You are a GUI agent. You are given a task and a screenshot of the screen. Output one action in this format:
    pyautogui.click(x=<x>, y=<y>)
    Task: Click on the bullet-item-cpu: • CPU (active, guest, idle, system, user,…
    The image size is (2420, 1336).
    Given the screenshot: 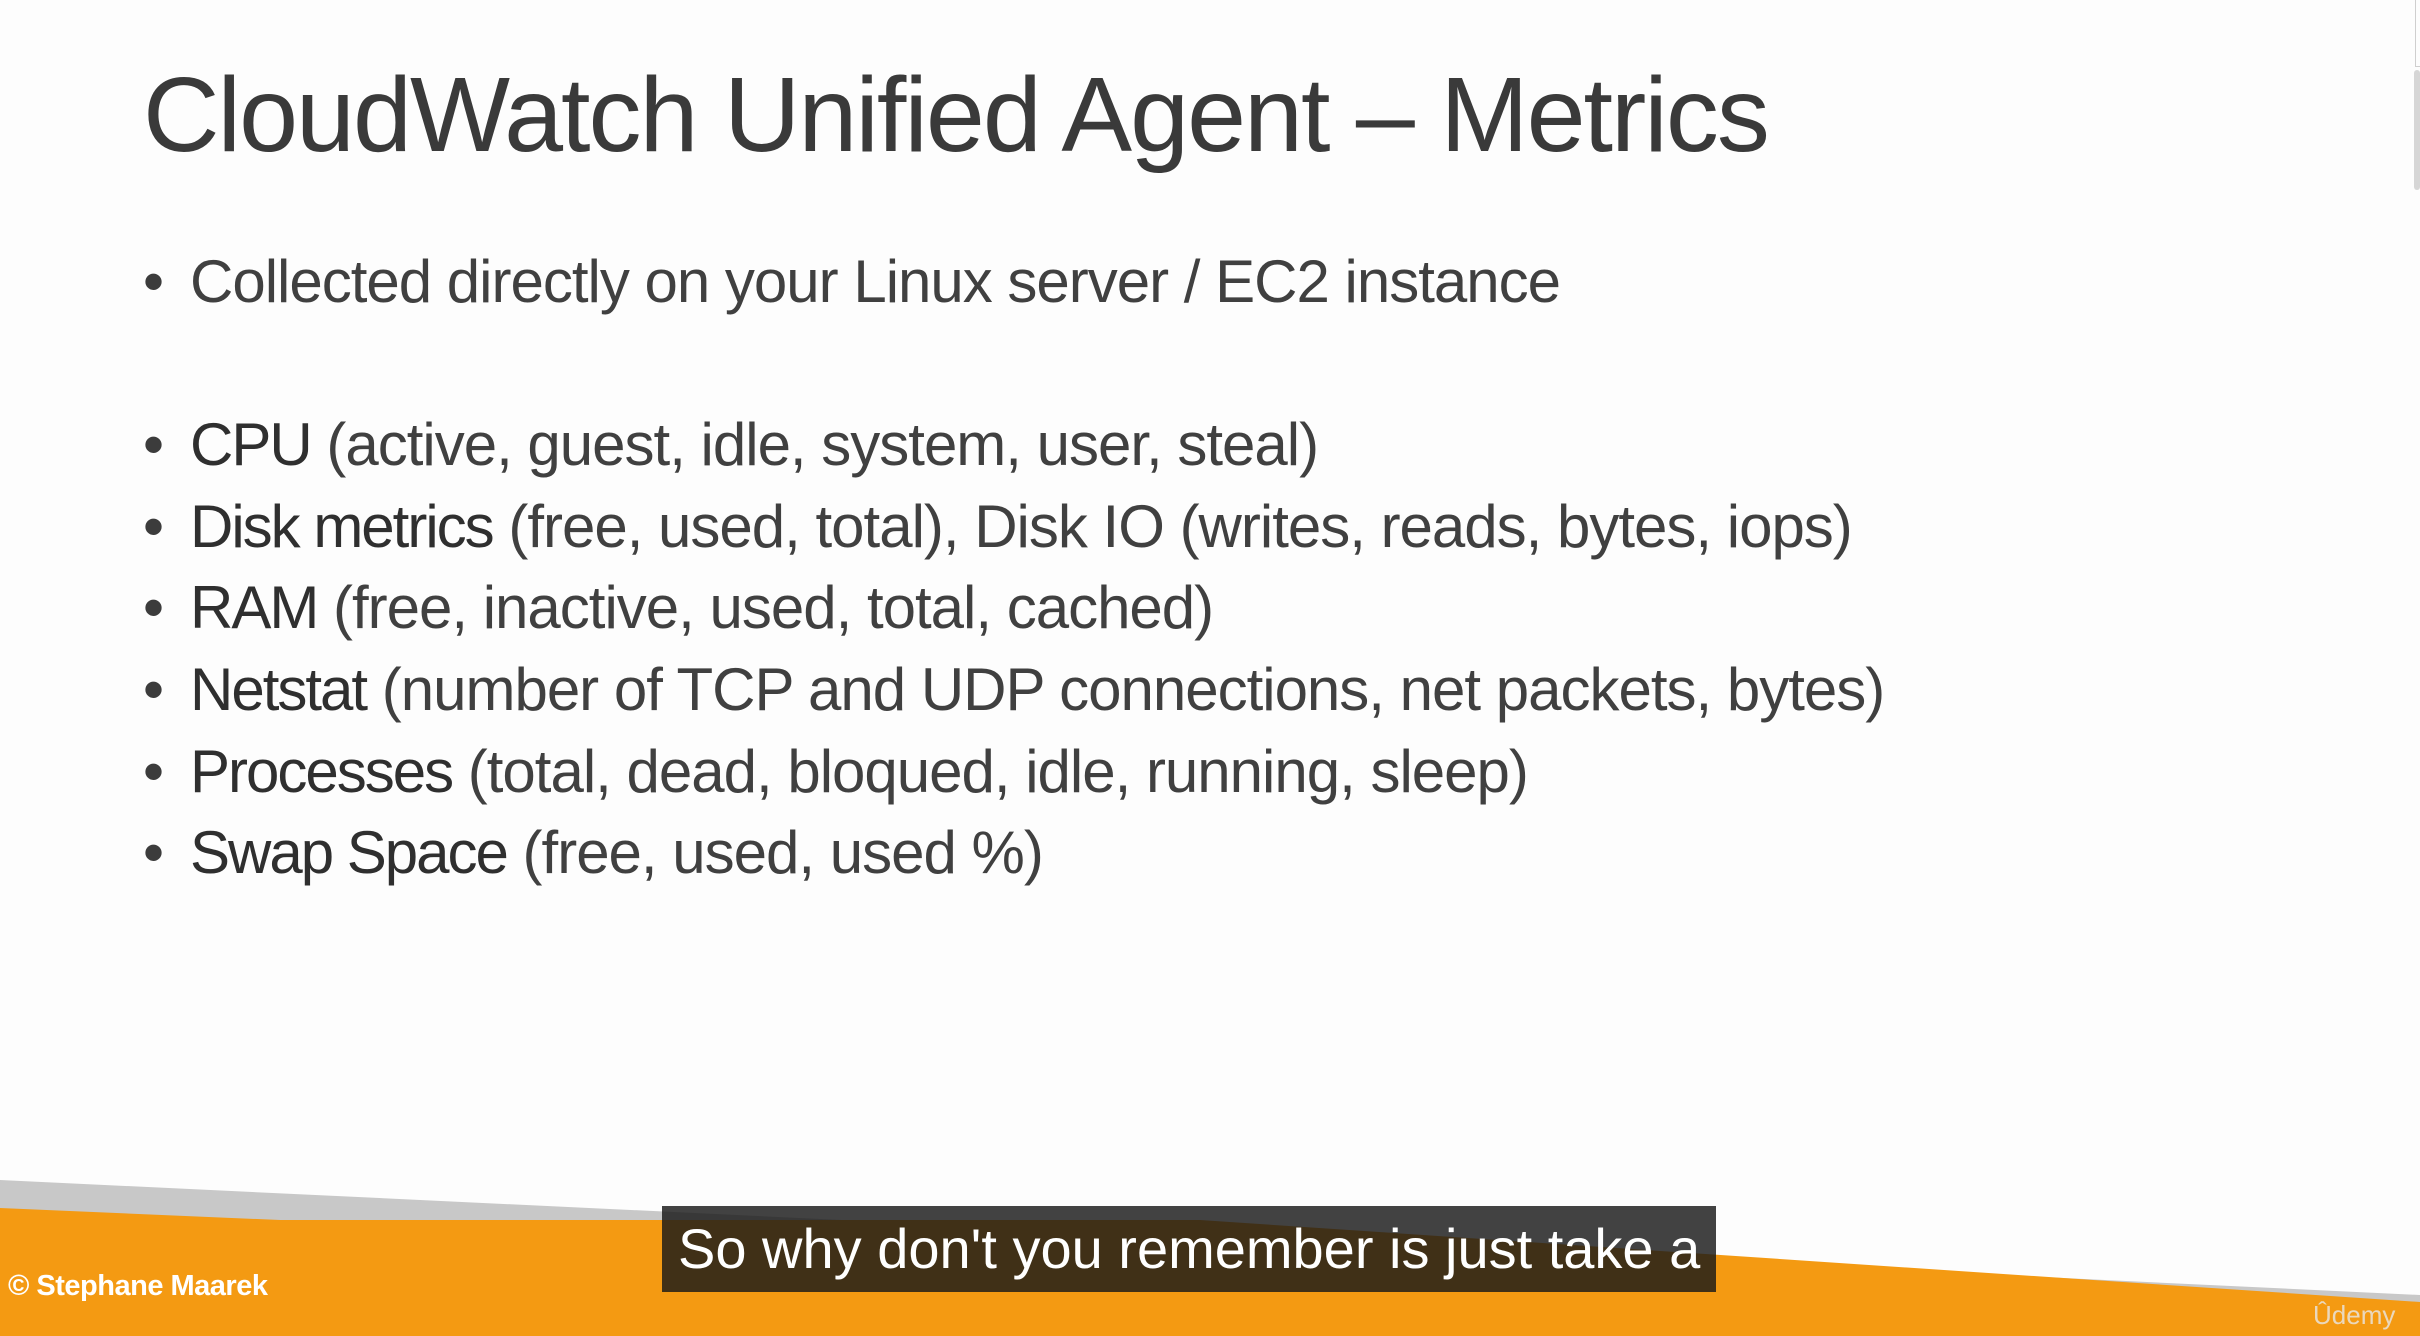 What is the action you would take?
    pyautogui.click(x=731, y=444)
    